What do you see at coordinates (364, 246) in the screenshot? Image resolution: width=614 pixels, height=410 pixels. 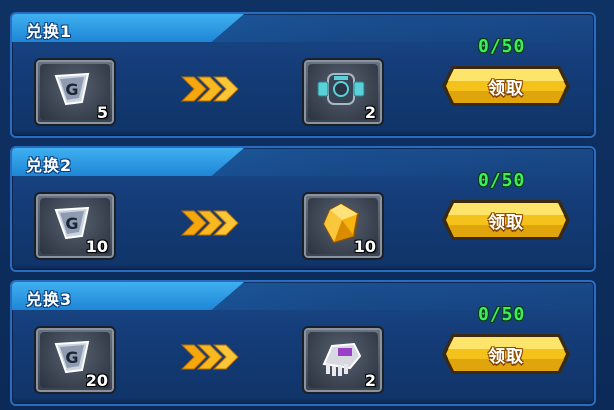 I see `reward-count: 10` at bounding box center [364, 246].